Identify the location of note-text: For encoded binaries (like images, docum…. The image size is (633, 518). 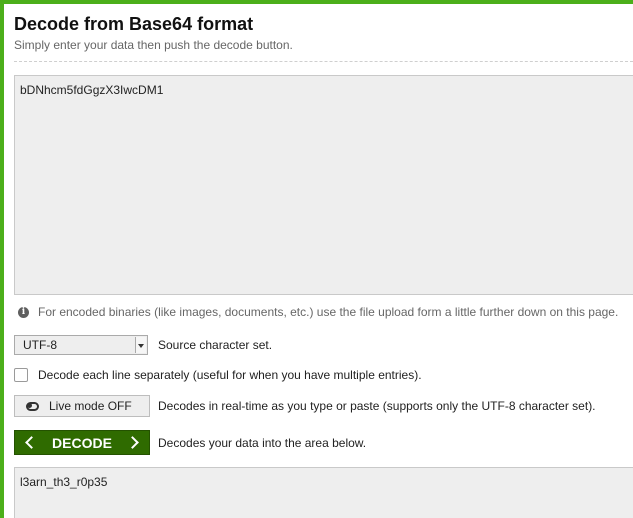
(328, 312).